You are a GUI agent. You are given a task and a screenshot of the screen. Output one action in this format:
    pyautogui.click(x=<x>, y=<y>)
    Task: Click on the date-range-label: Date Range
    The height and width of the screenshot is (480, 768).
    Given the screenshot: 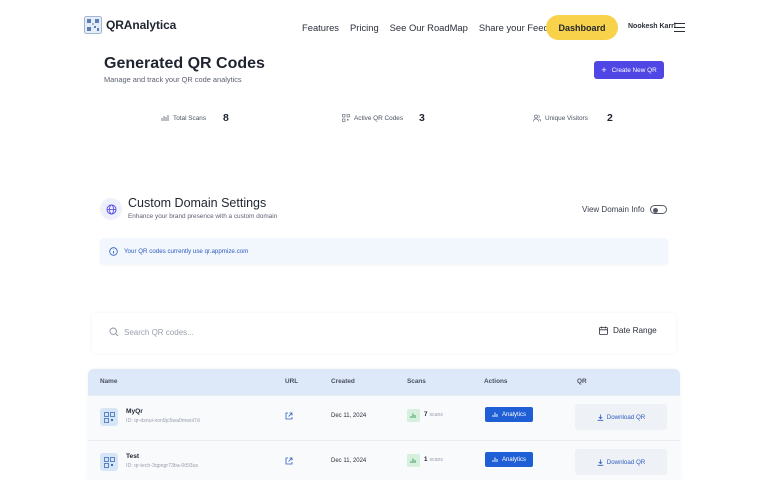 What is the action you would take?
    pyautogui.click(x=635, y=330)
    